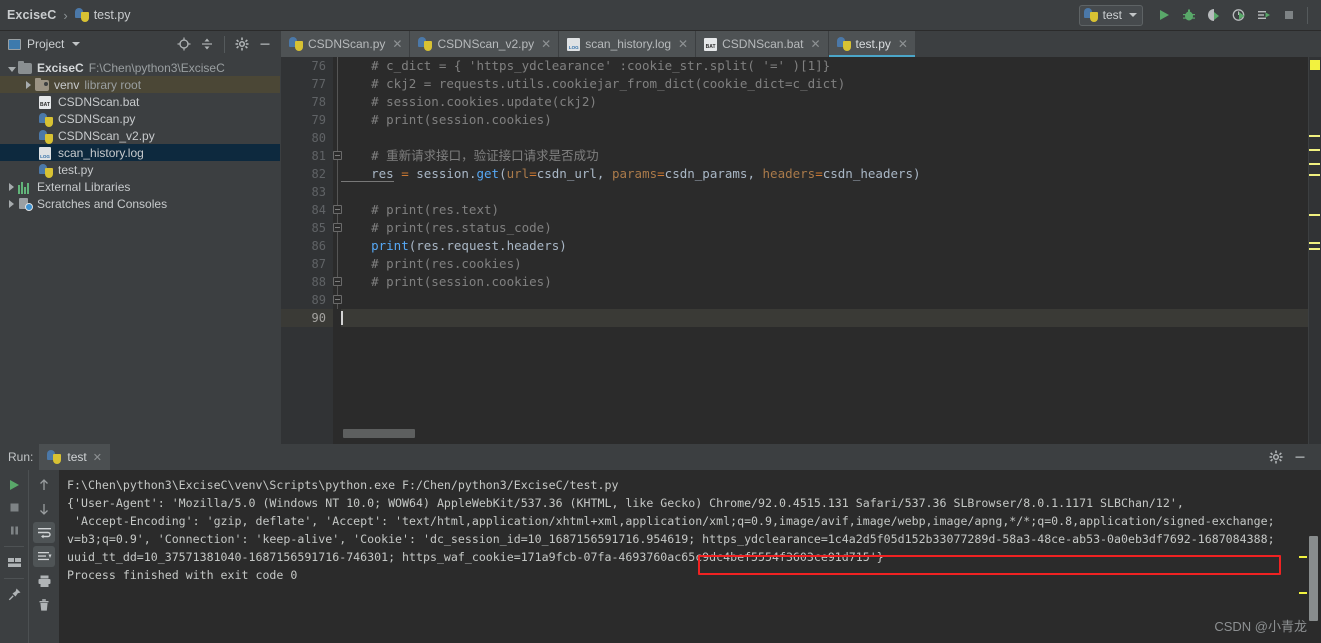 This screenshot has height=643, width=1321. Describe the element at coordinates (1303, 557) in the screenshot. I see `console-marker` at that location.